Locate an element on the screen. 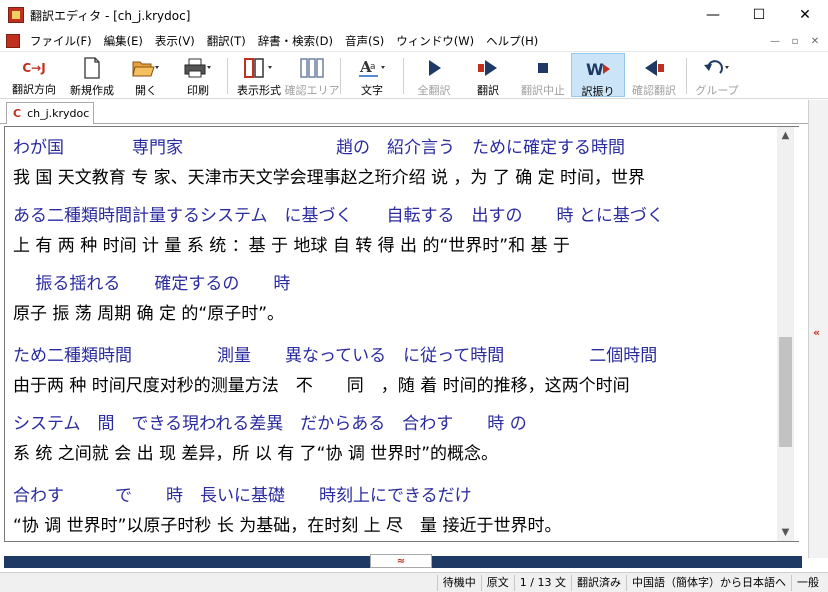 This screenshot has height=592, width=828. source-line-ja: ため二種類時間 測量 異なっている に従って時間 二個時間 is located at coordinates (335, 356).